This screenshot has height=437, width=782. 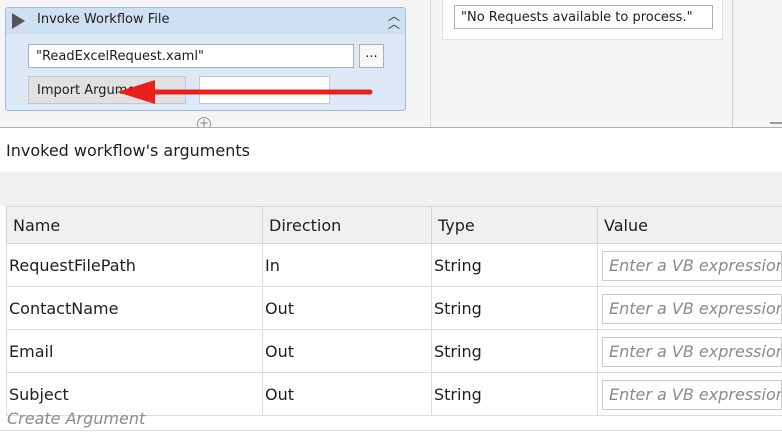 What do you see at coordinates (583, 17) in the screenshot?
I see `message-input: "No Requests available to process."` at bounding box center [583, 17].